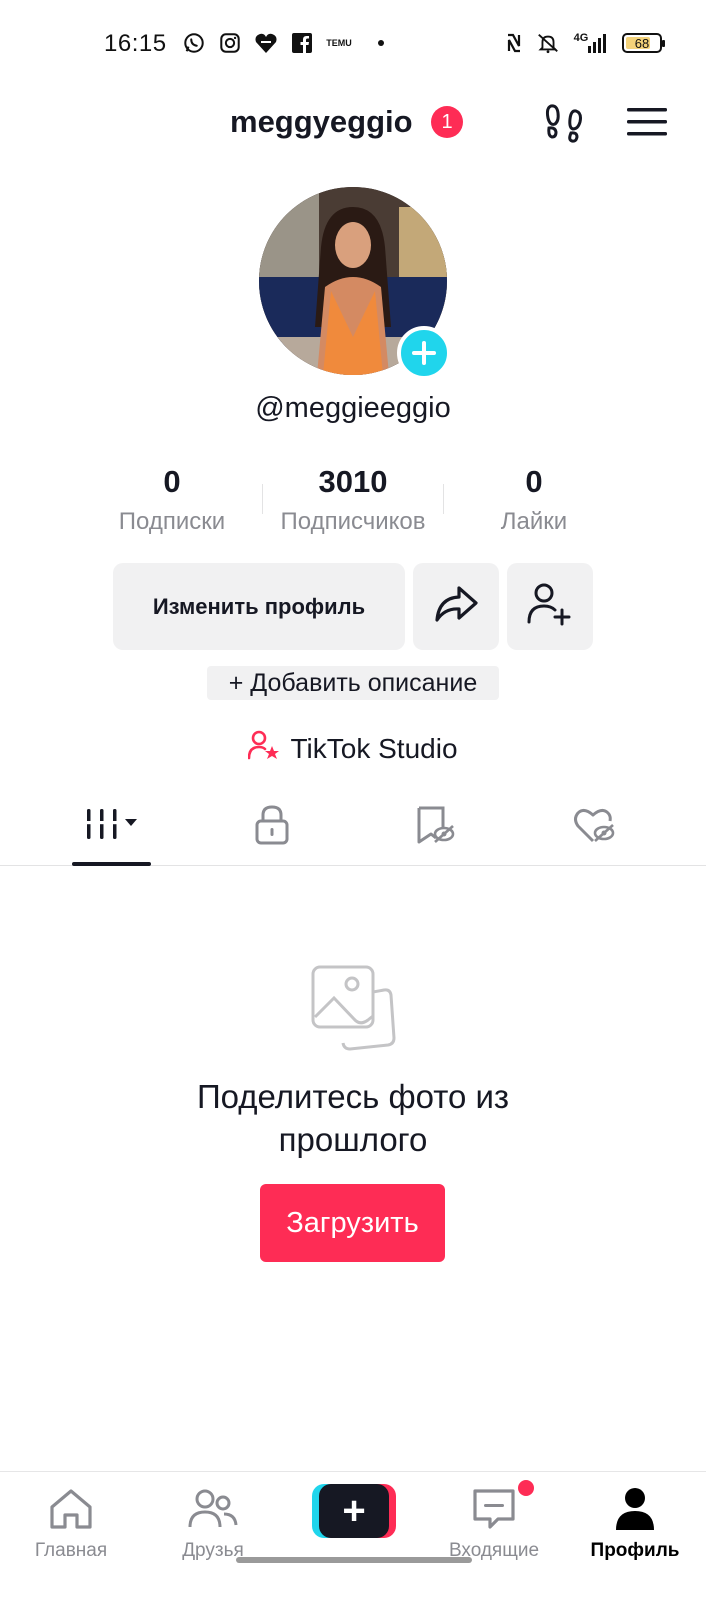  Describe the element at coordinates (264, 748) in the screenshot. I see `studio-person-star-icon` at that location.